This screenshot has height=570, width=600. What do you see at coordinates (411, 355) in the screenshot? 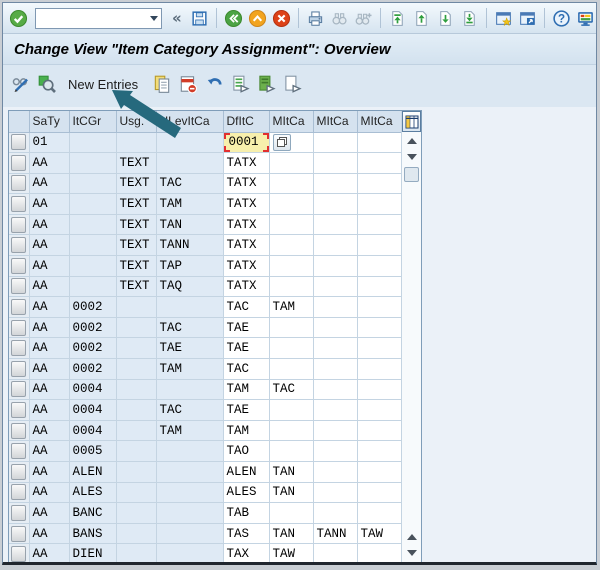
I see `scrollbar-track` at bounding box center [411, 355].